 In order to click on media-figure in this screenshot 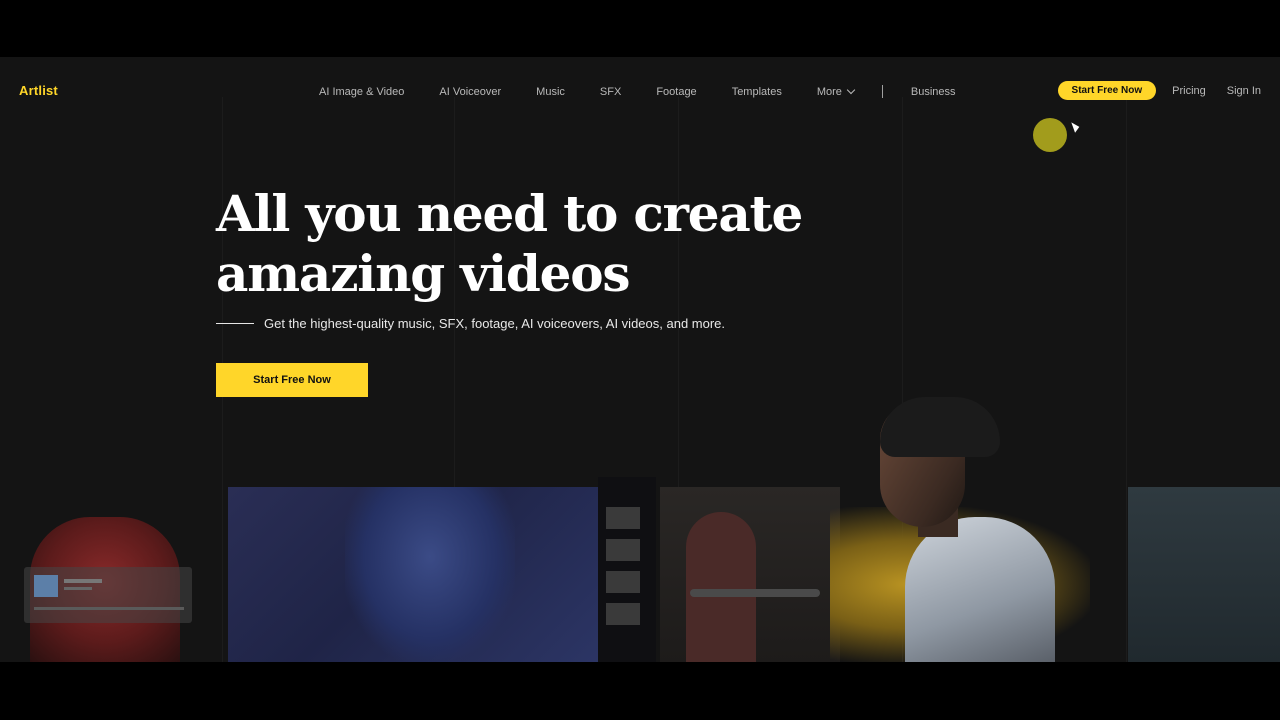, I will do `click(430, 574)`.